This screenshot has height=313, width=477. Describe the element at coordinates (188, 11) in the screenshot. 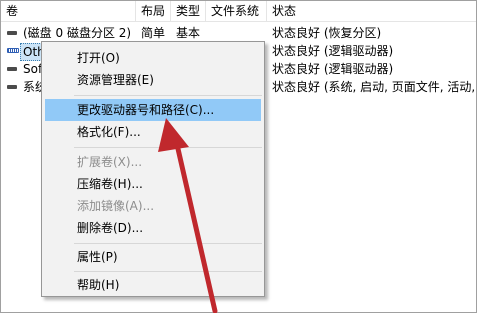

I see `column-header-type: 类型` at that location.